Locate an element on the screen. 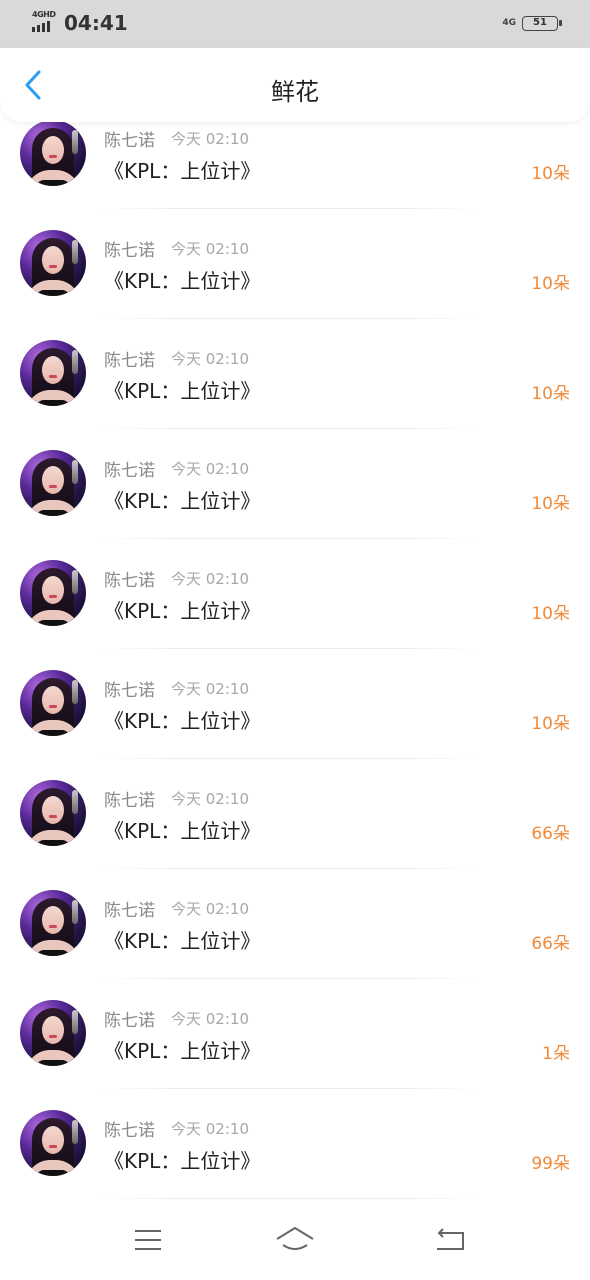 The width and height of the screenshot is (590, 1280). battery-icon: 51 is located at coordinates (542, 23).